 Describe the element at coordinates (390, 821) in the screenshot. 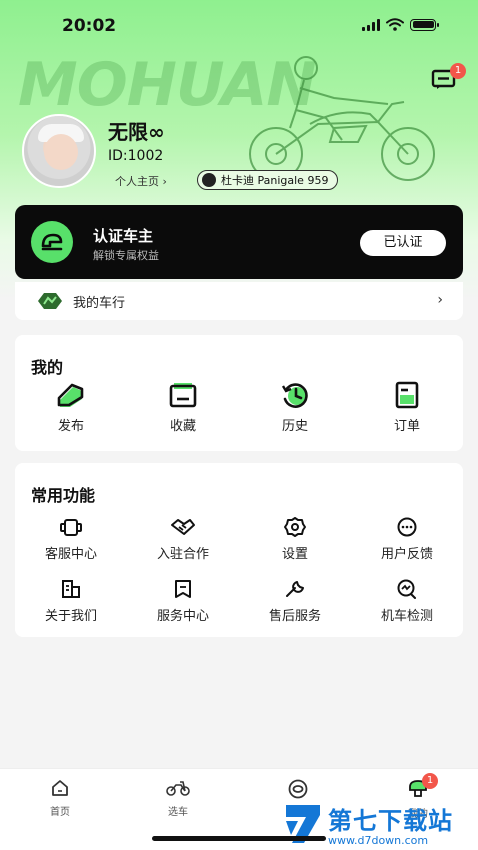

I see `watermark-title: 第七下载站` at that location.